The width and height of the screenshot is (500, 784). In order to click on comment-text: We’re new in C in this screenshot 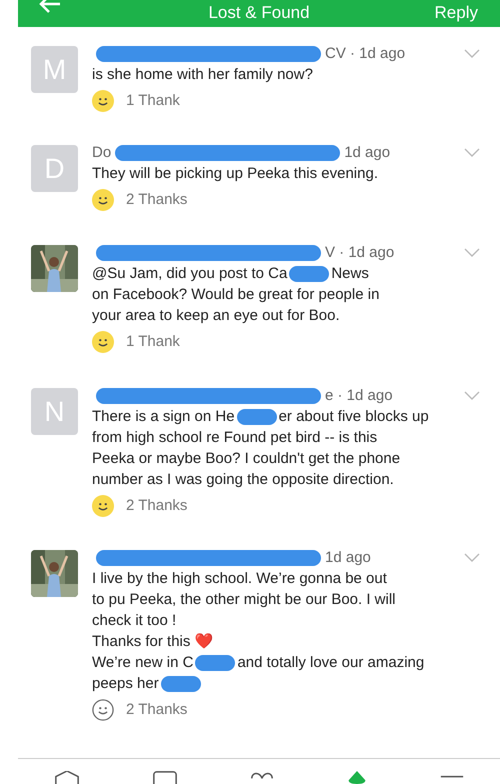, I will do `click(143, 663)`.